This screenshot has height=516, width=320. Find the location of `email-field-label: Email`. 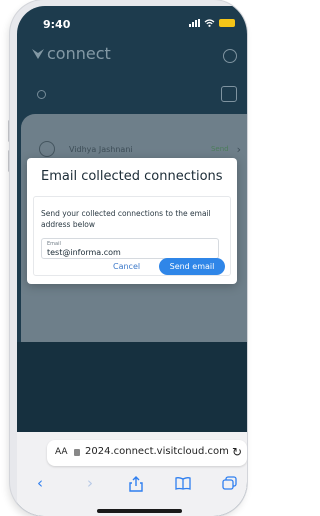

email-field-label: Email is located at coordinates (54, 244).